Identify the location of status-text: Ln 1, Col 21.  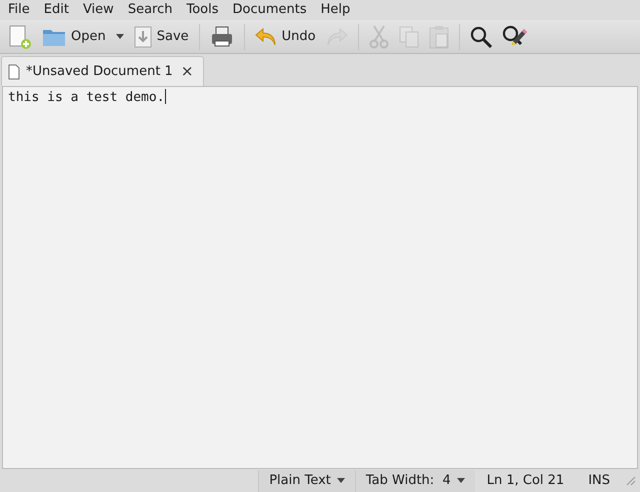
(526, 481).